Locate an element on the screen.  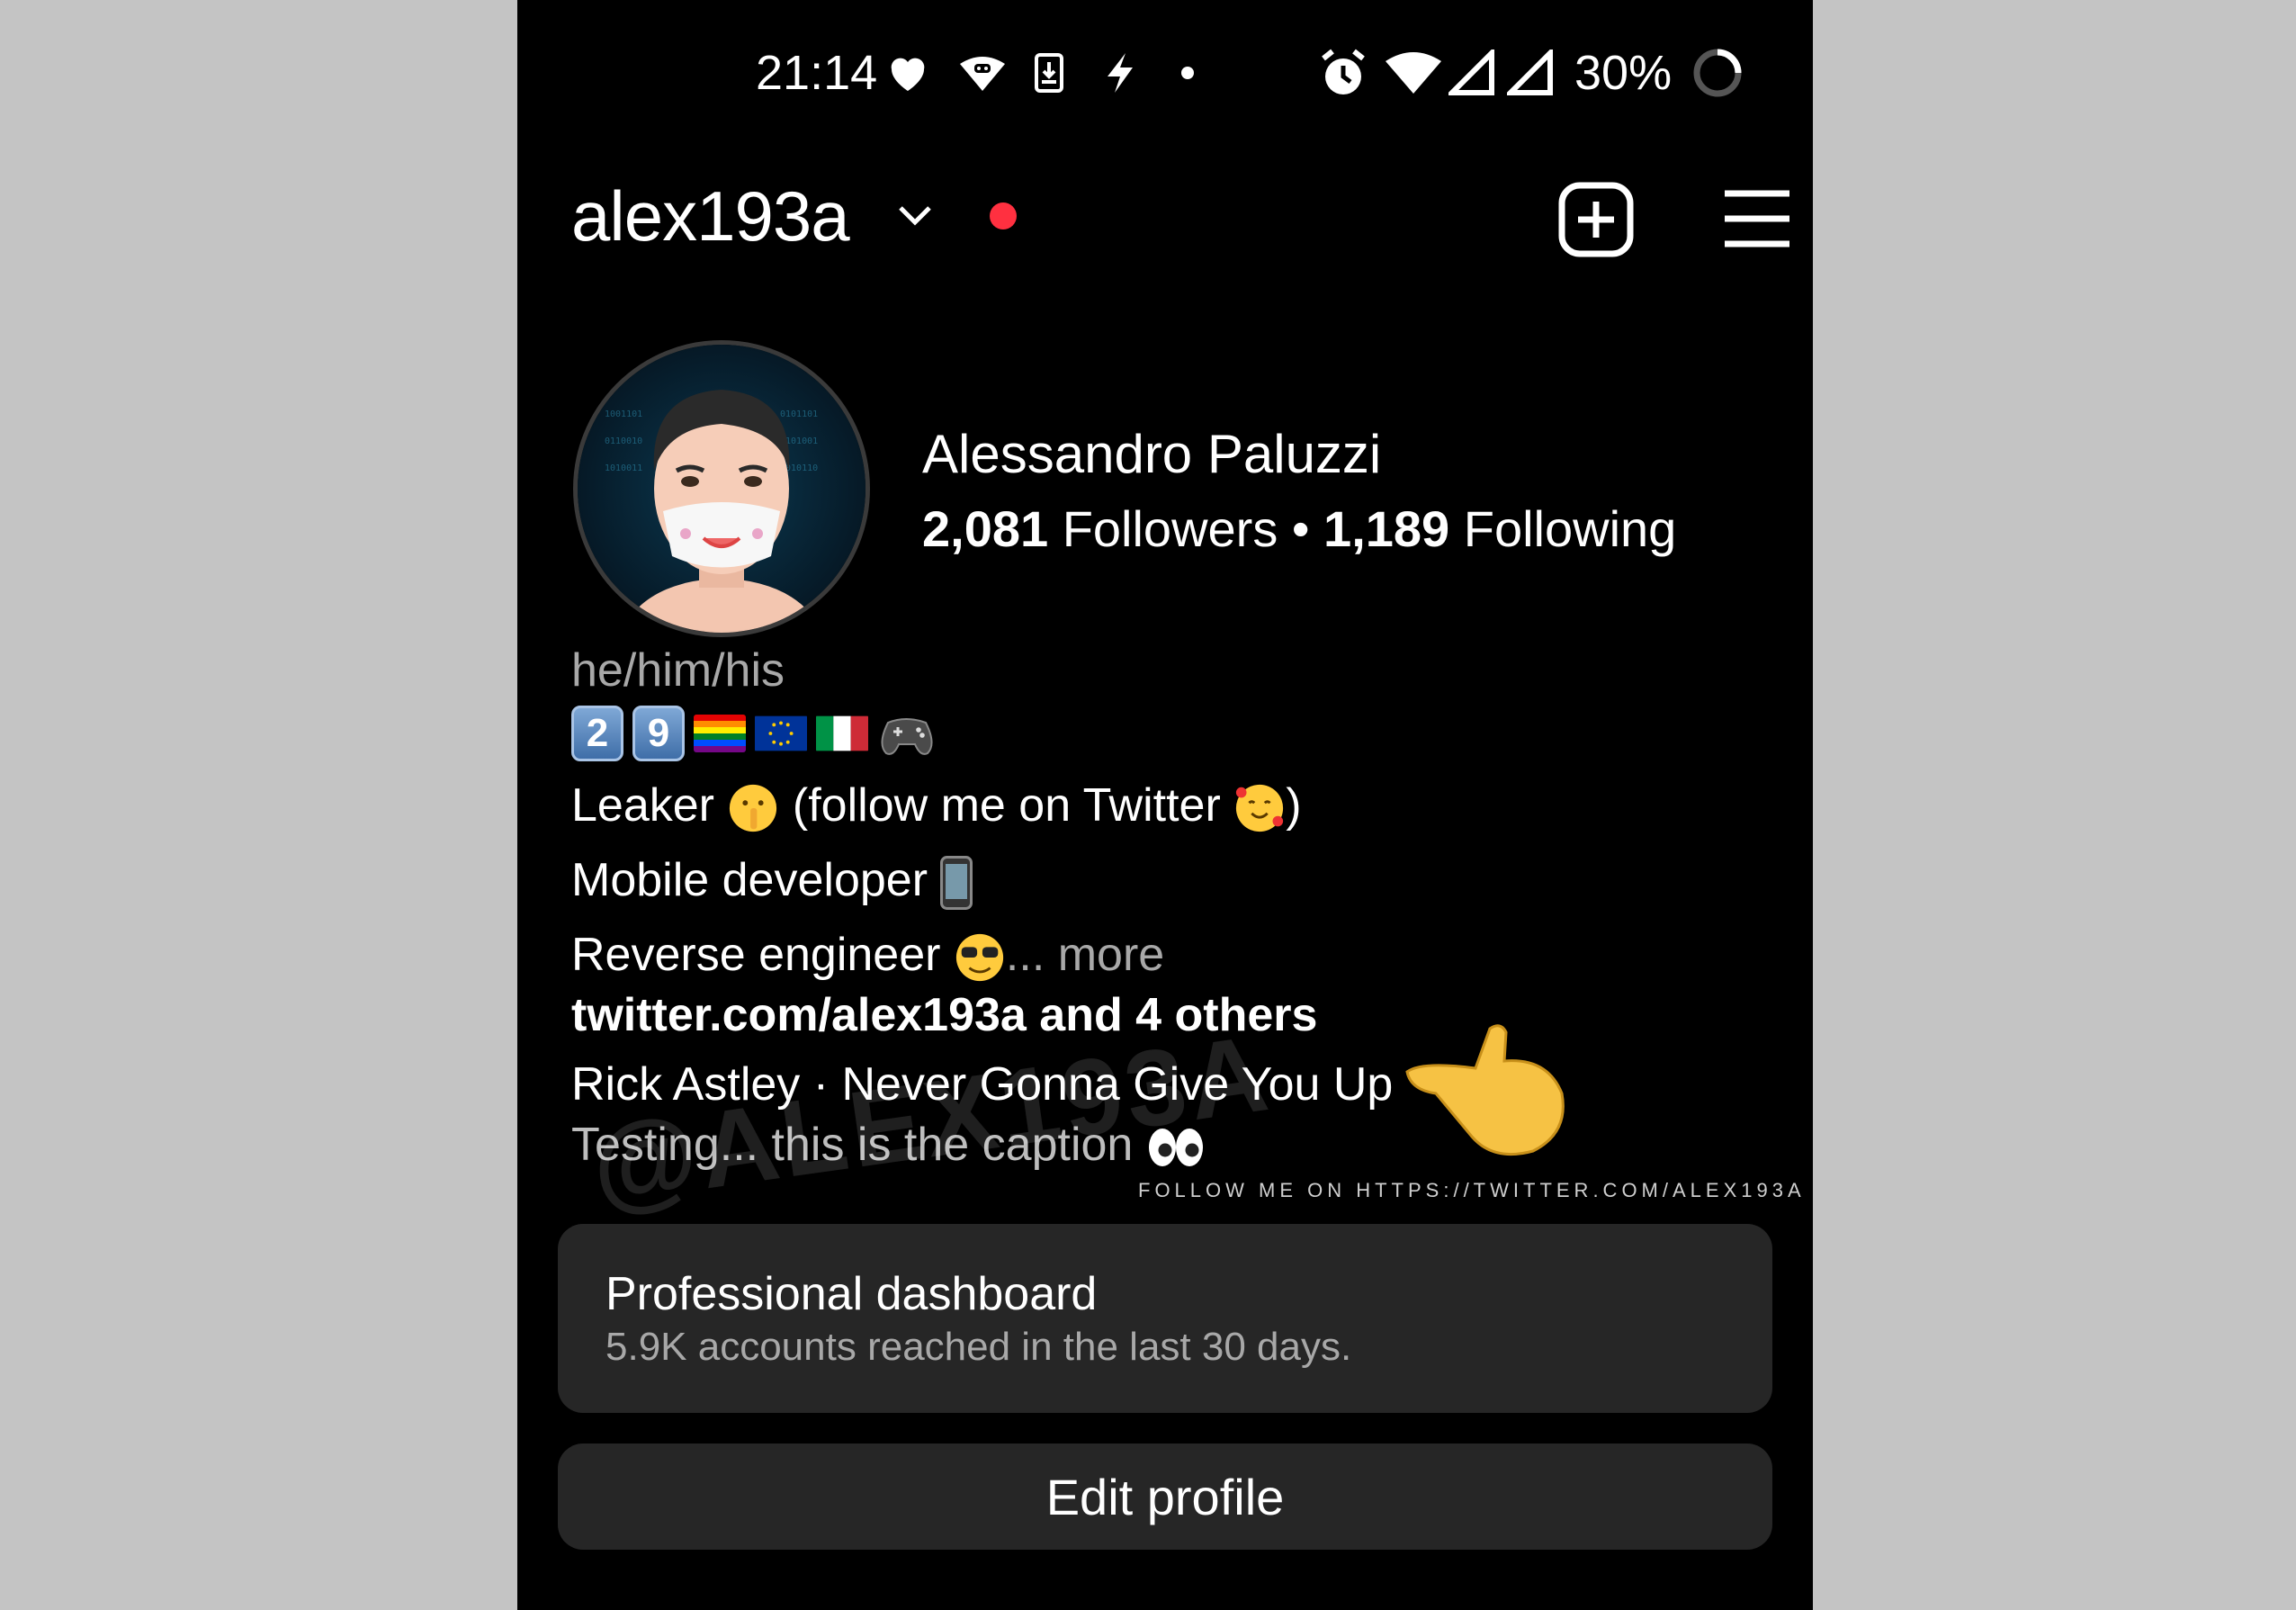
bio-line-1: Leaker (follow me on Twitter ) is located at coordinates (1165, 806).